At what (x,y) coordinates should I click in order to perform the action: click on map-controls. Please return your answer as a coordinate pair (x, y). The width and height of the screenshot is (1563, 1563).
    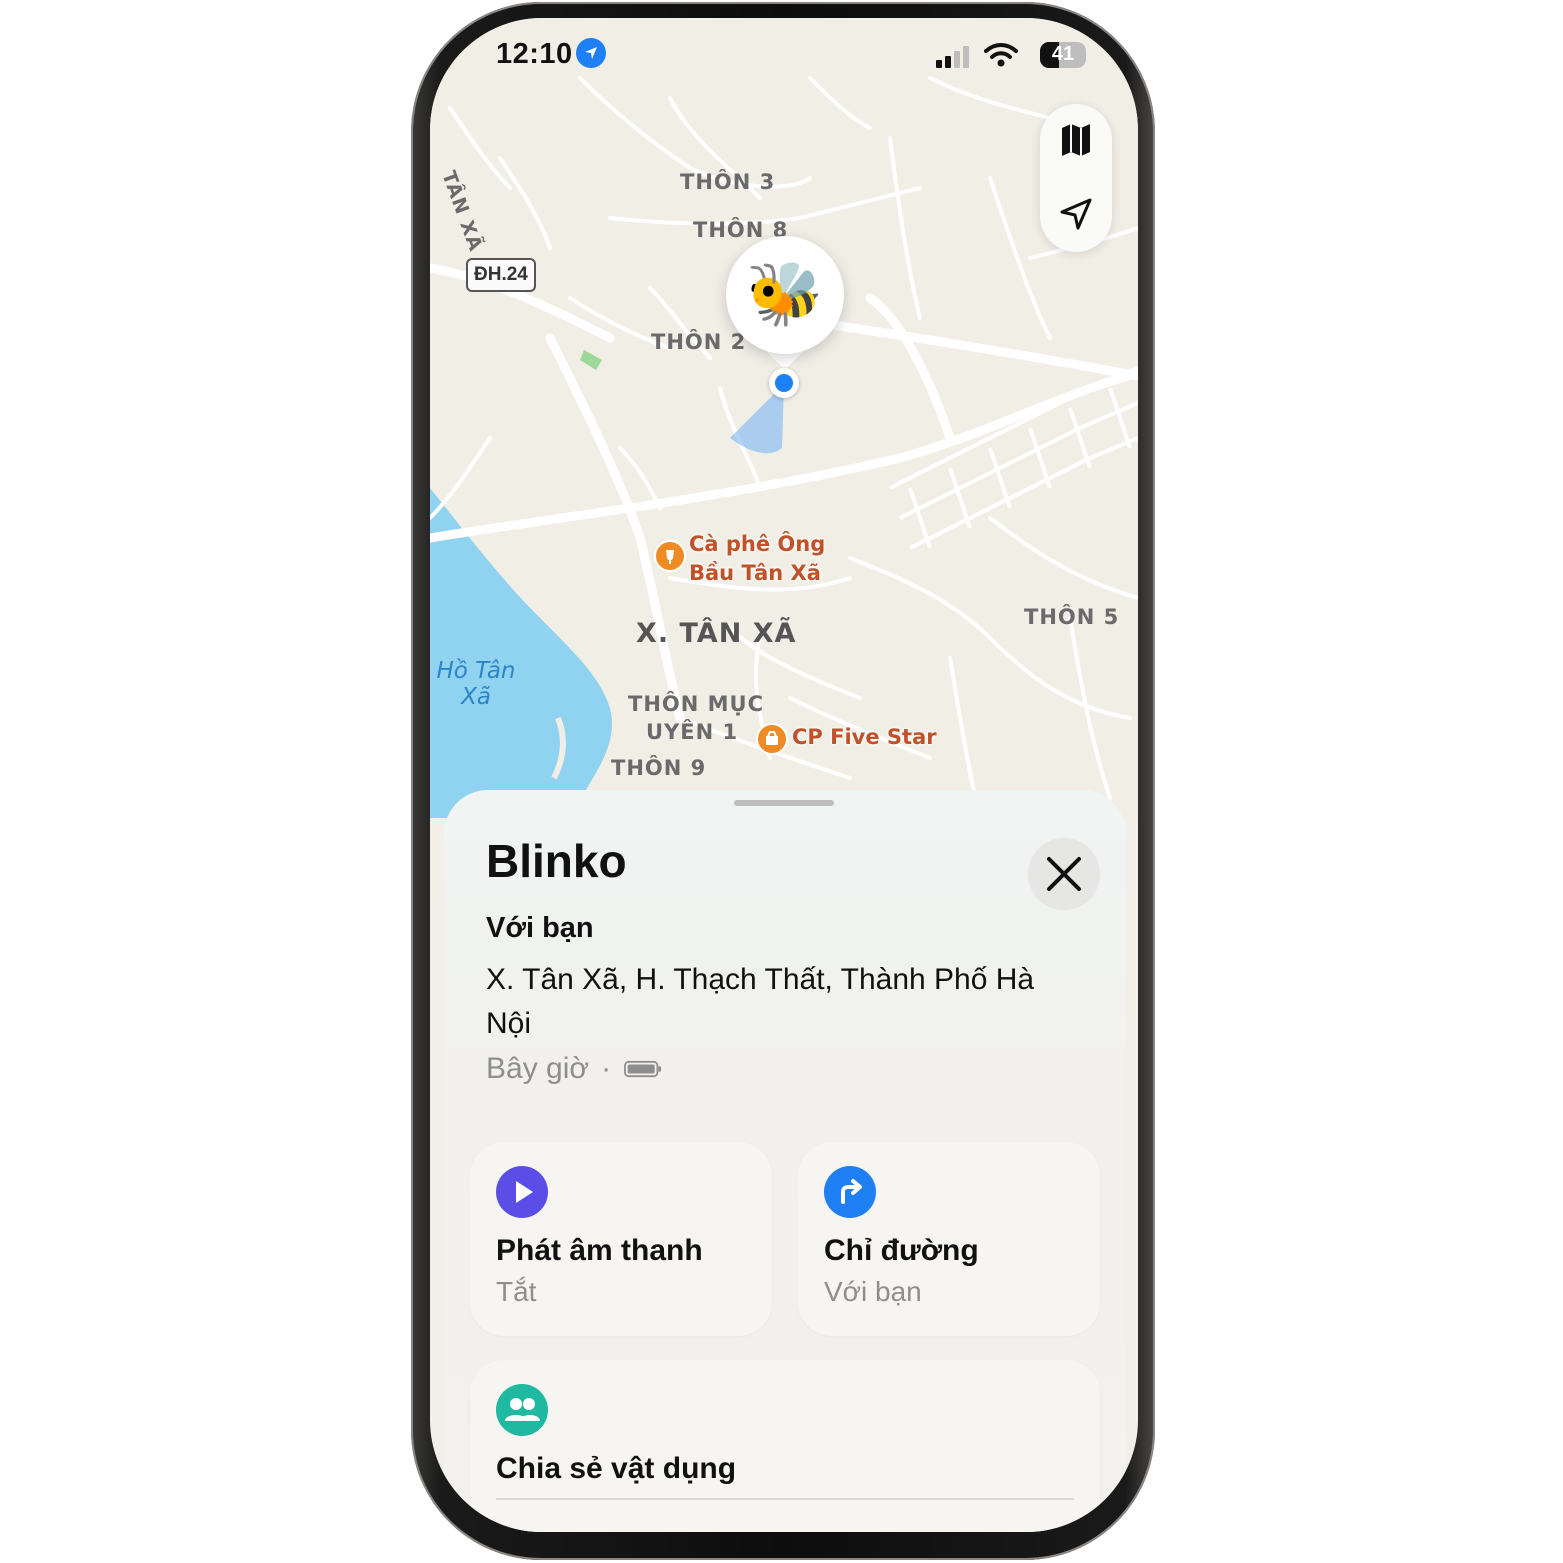
    Looking at the image, I should click on (1076, 178).